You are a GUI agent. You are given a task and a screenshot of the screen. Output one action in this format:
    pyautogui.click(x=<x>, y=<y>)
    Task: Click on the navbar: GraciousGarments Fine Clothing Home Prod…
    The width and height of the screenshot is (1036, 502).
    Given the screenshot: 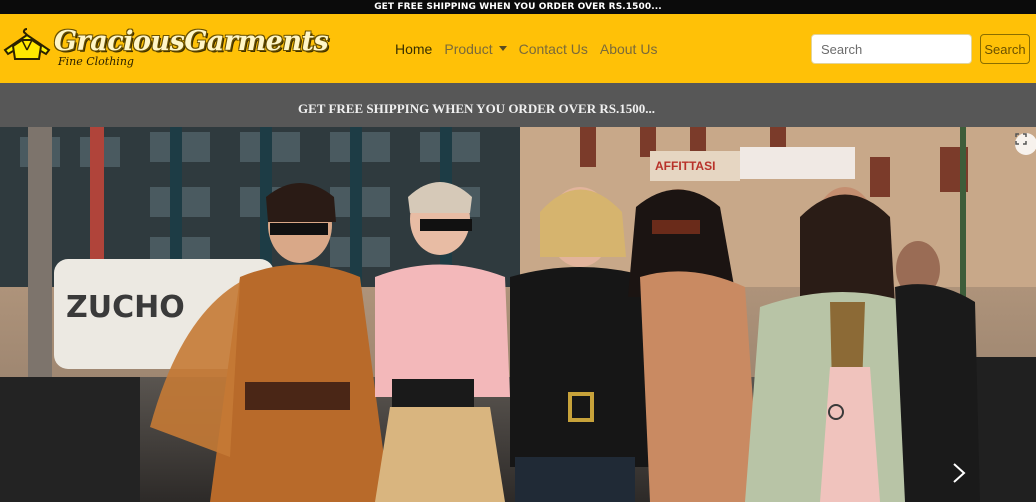 What is the action you would take?
    pyautogui.click(x=518, y=48)
    